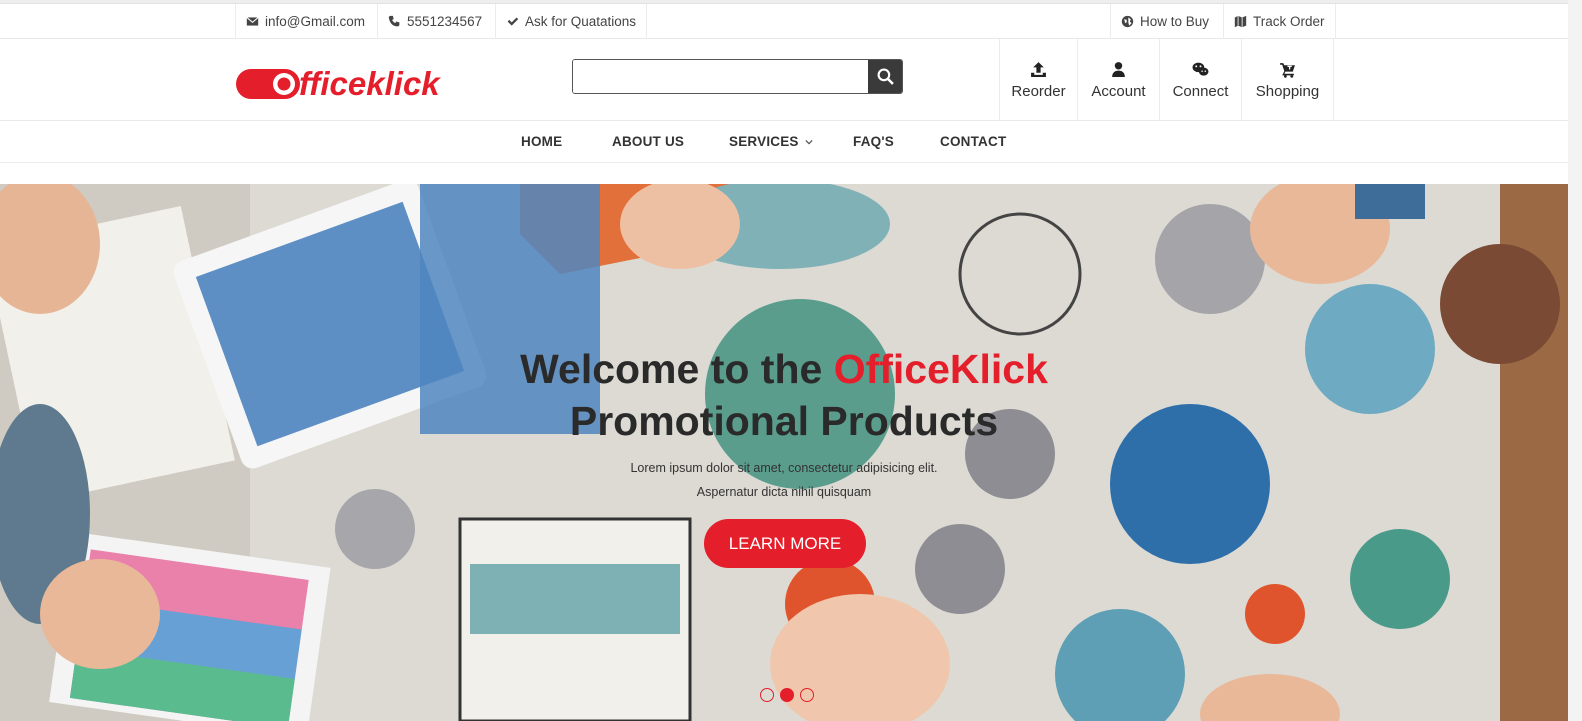  Describe the element at coordinates (541, 142) in the screenshot. I see `nav-home: HOME` at that location.